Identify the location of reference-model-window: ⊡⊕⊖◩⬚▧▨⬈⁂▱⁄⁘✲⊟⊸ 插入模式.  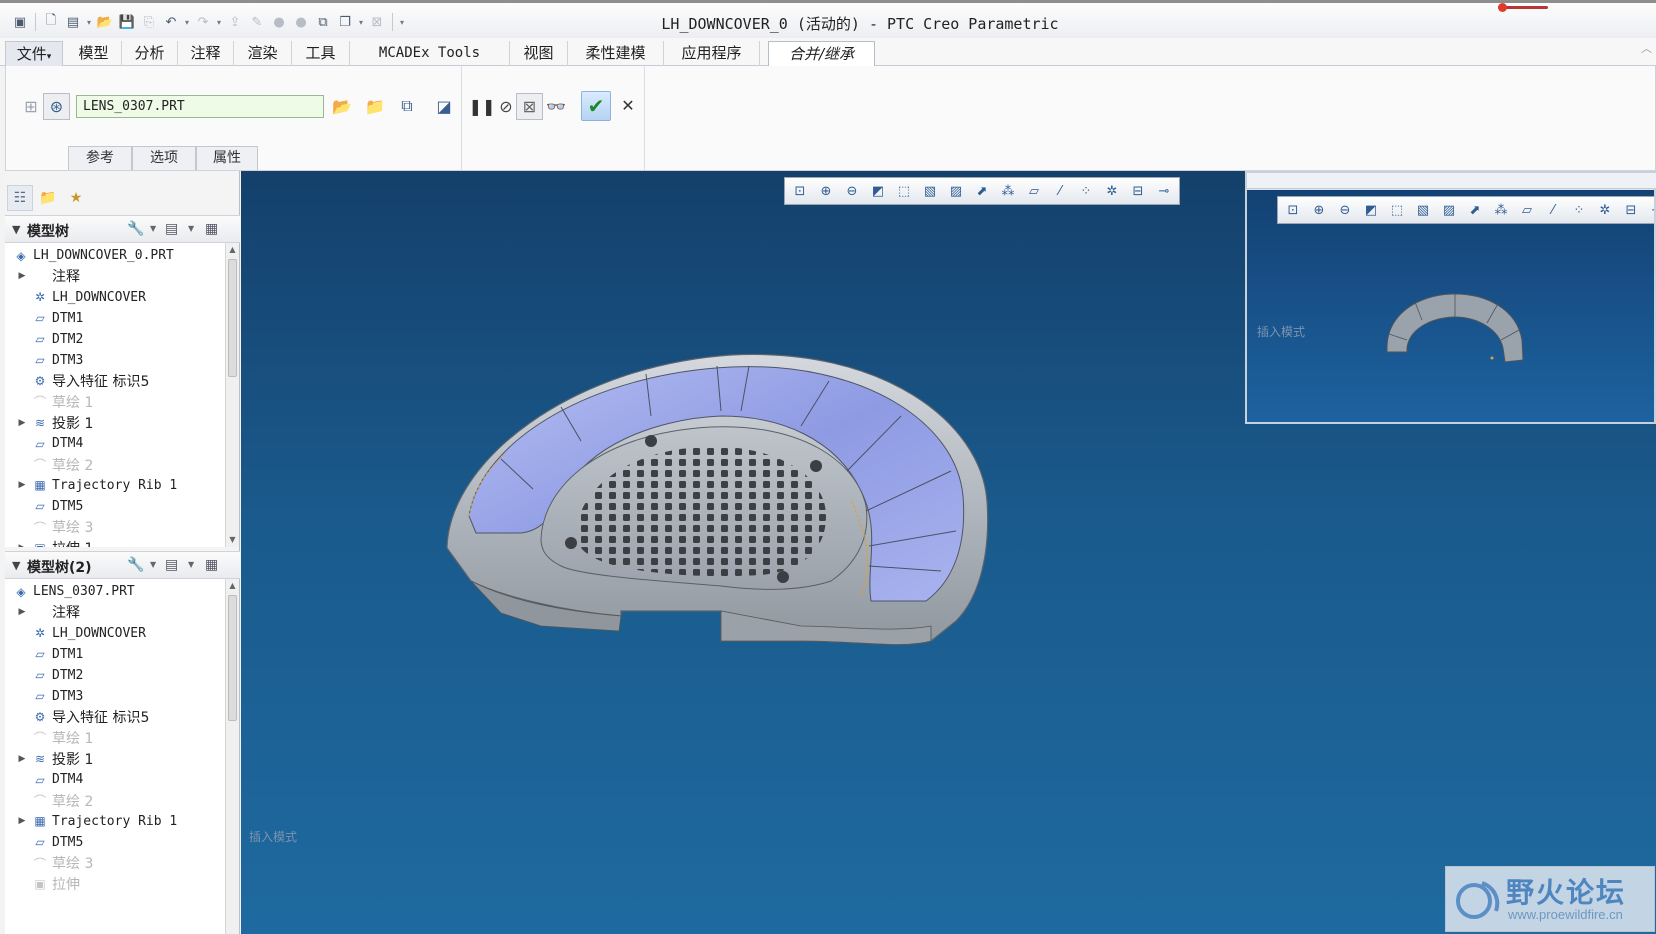
(1450, 297).